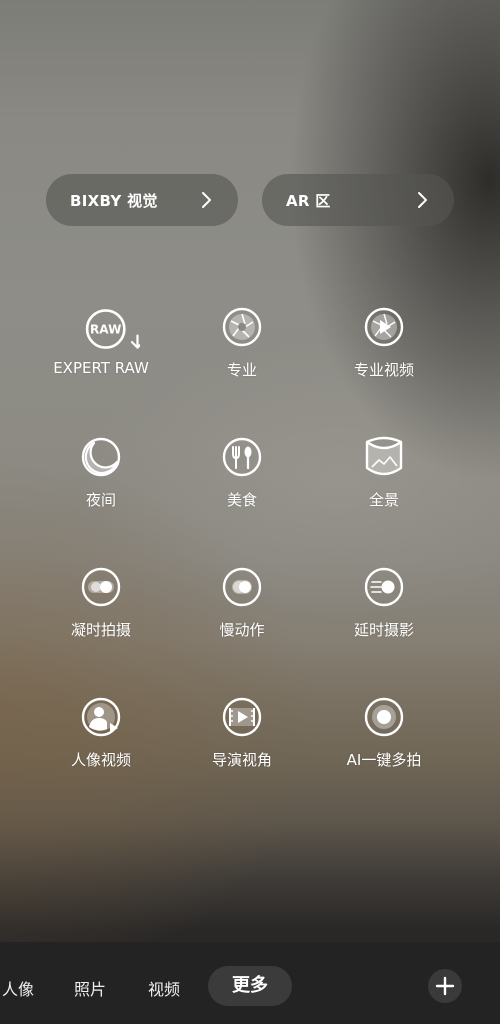 This screenshot has height=1024, width=500. Describe the element at coordinates (358, 200) in the screenshot. I see `ar-zone-button: AR 区` at that location.